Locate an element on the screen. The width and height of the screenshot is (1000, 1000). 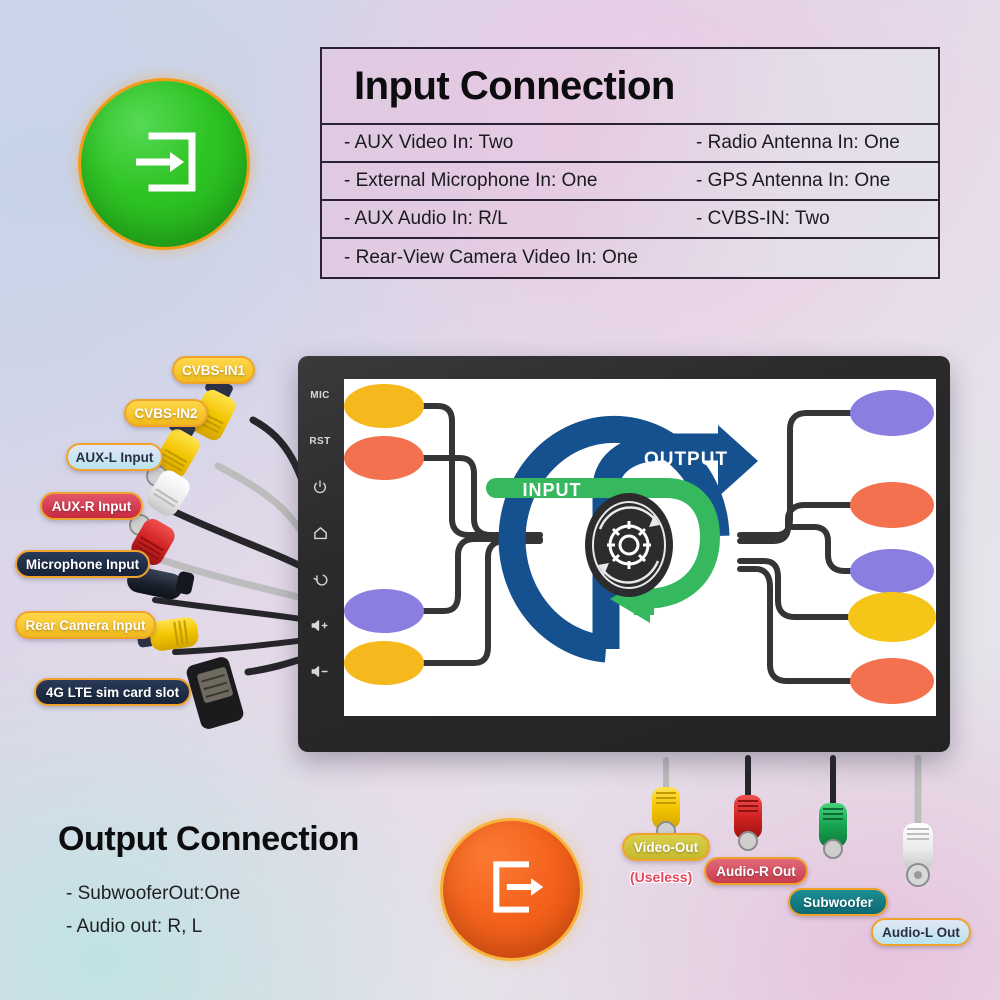
output-spec-subwoofer: - SubwooferOut:One is located at coordinates (153, 893).